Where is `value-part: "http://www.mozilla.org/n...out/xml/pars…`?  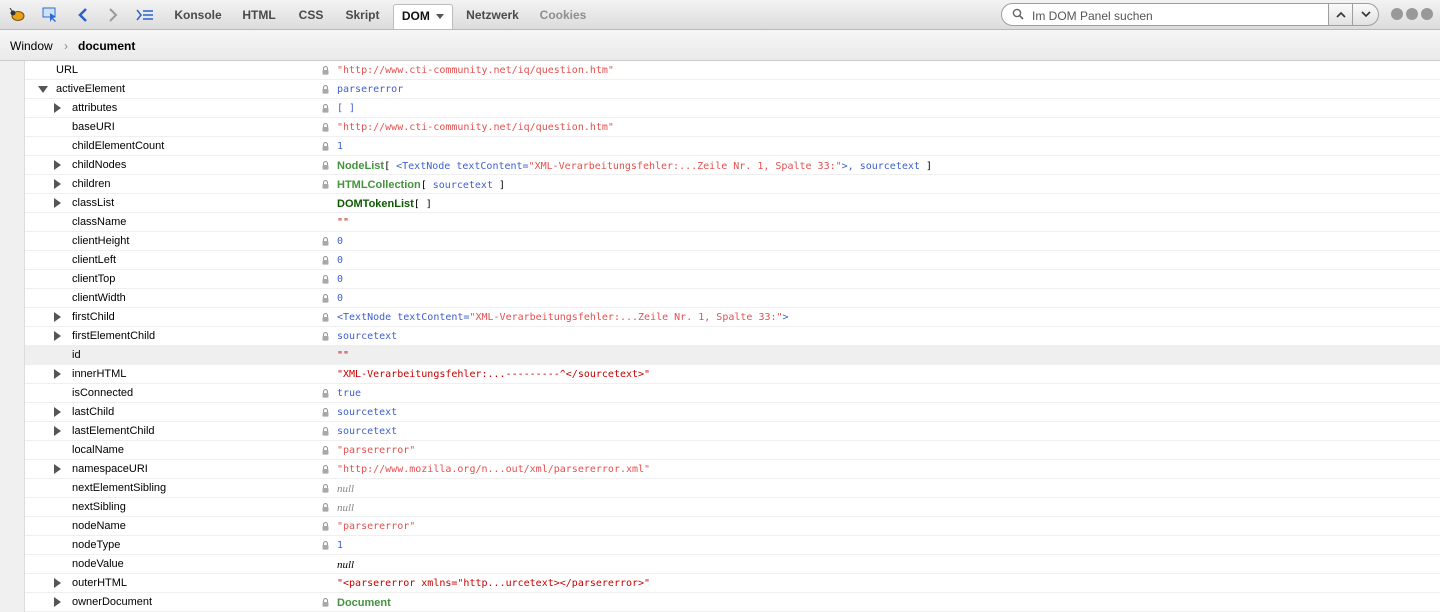
value-part: "http://www.mozilla.org/n...out/xml/pars… is located at coordinates (494, 469).